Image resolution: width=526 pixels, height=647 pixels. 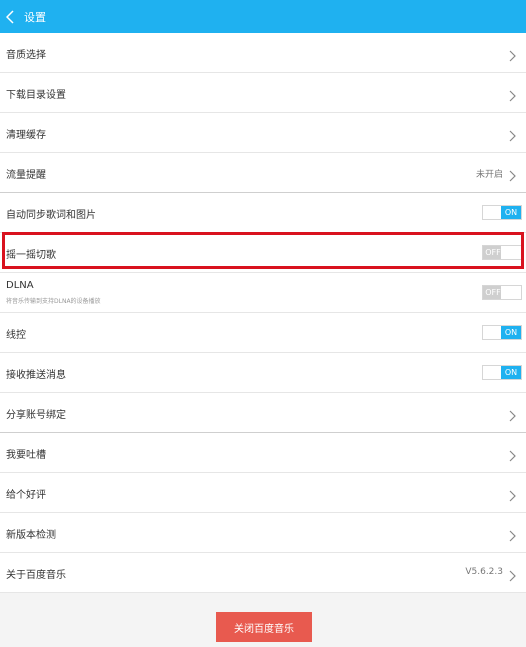 I want to click on version-text: V5.6.2.3, so click(x=484, y=572).